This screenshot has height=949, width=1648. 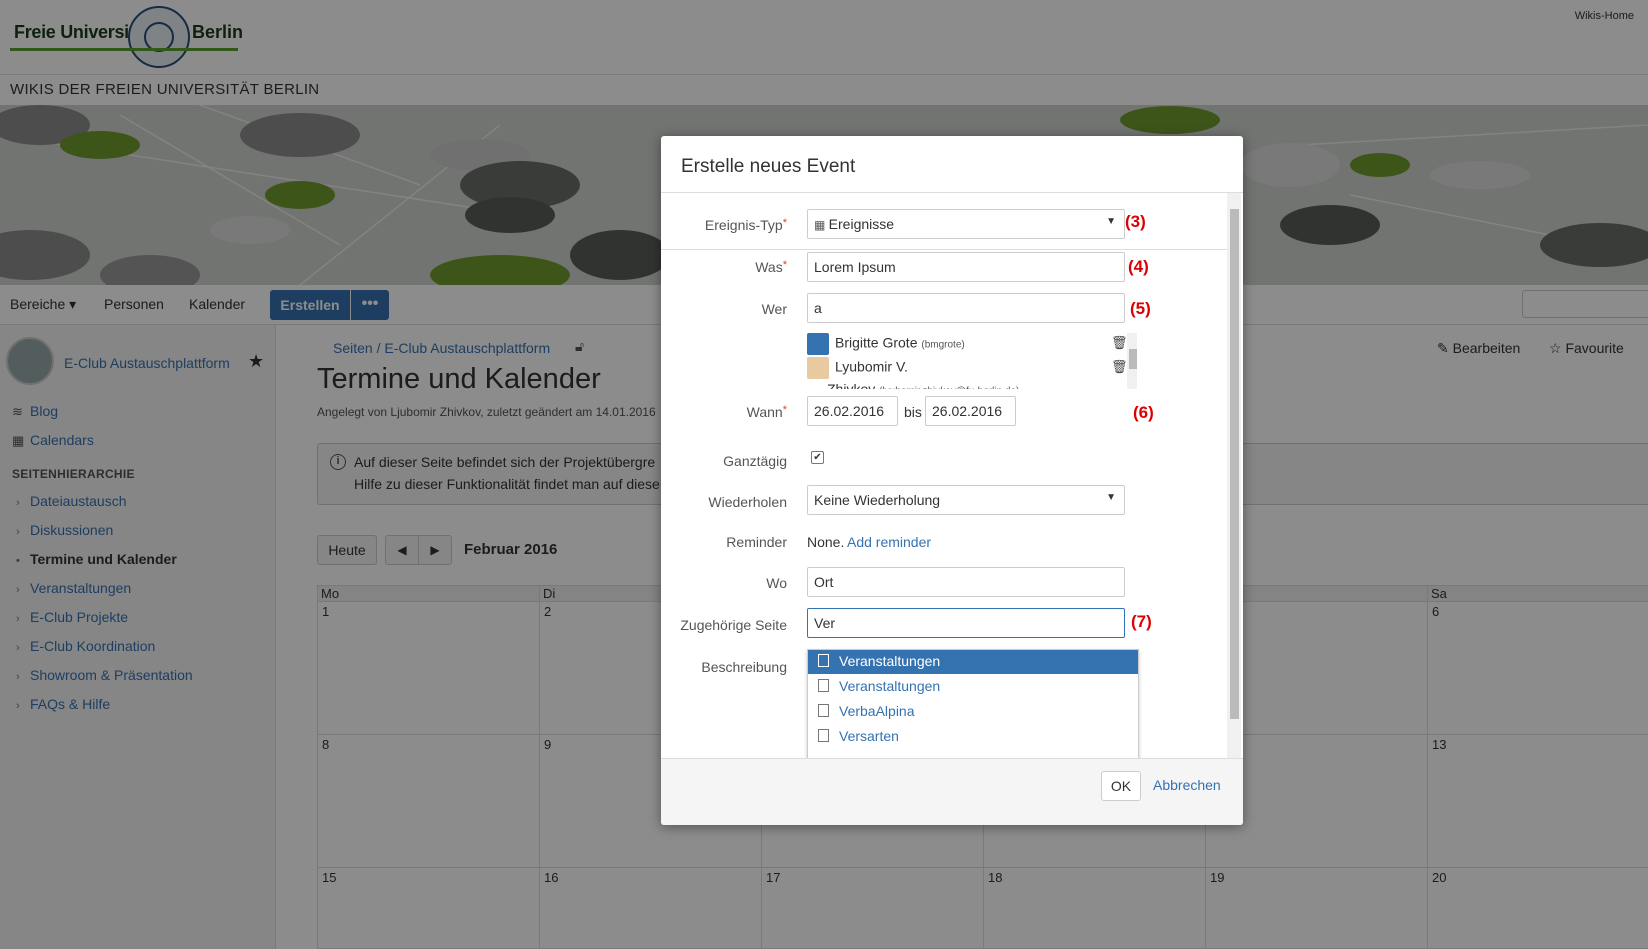 What do you see at coordinates (889, 542) in the screenshot?
I see `add-reminder-link: Add reminder` at bounding box center [889, 542].